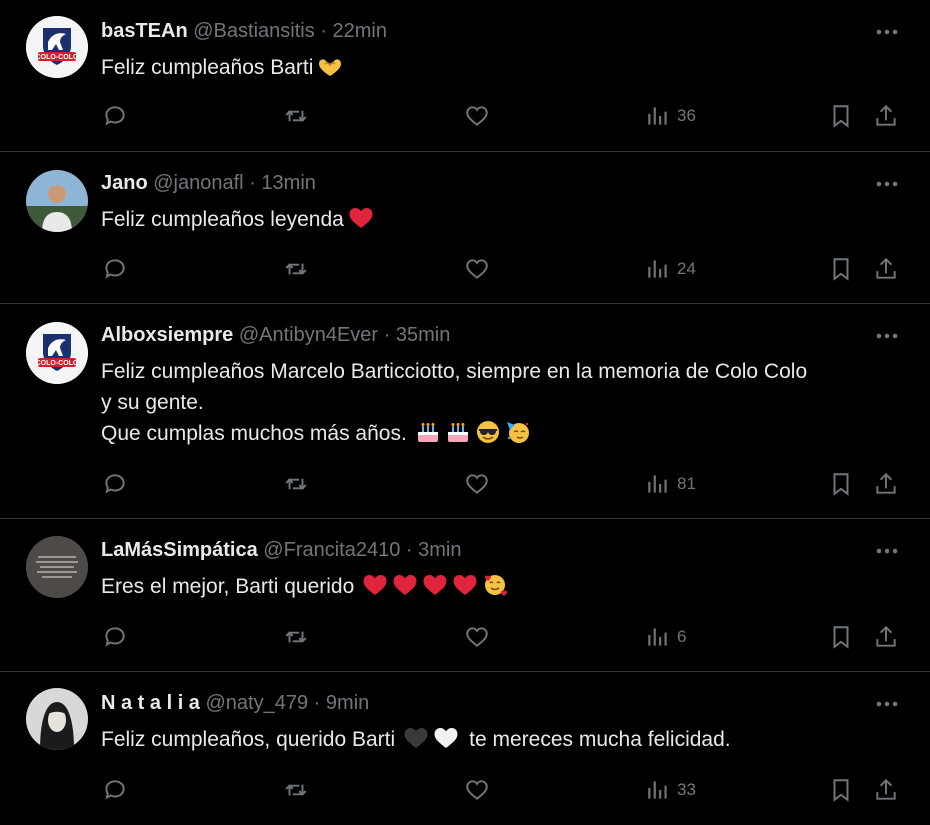 Image resolution: width=930 pixels, height=825 pixels. I want to click on tweet-text-line: Feliz cumpleaños Barti, so click(207, 67).